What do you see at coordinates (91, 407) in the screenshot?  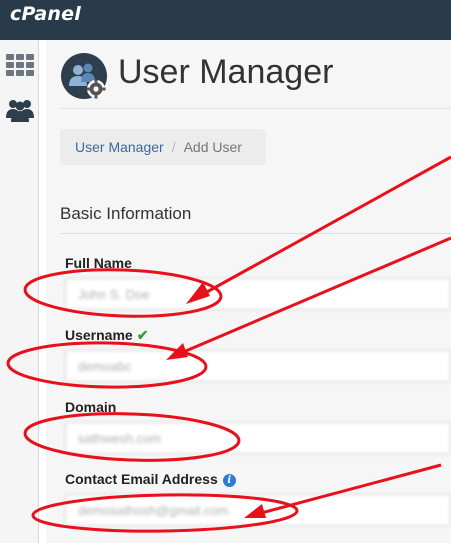 I see `domain-label: Domain` at bounding box center [91, 407].